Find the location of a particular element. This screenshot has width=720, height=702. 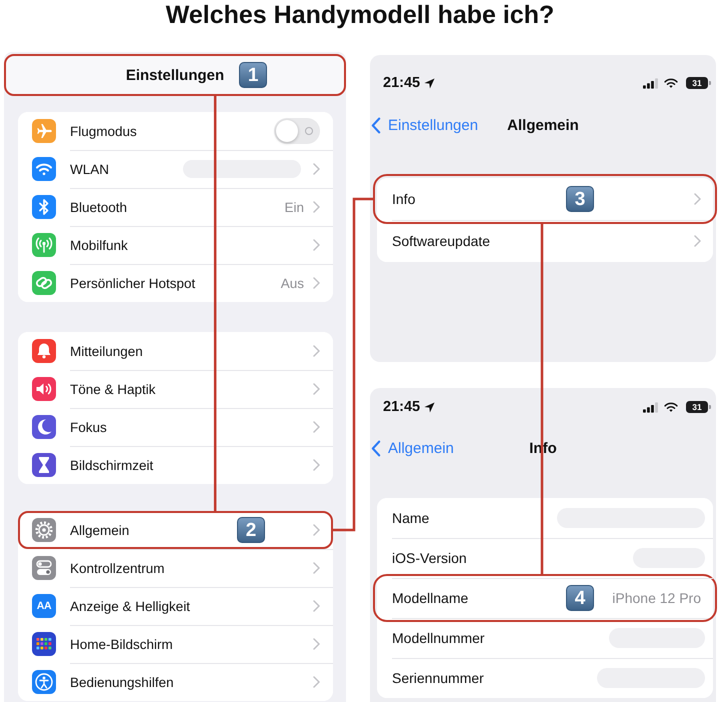

toggle-switch is located at coordinates (297, 131).